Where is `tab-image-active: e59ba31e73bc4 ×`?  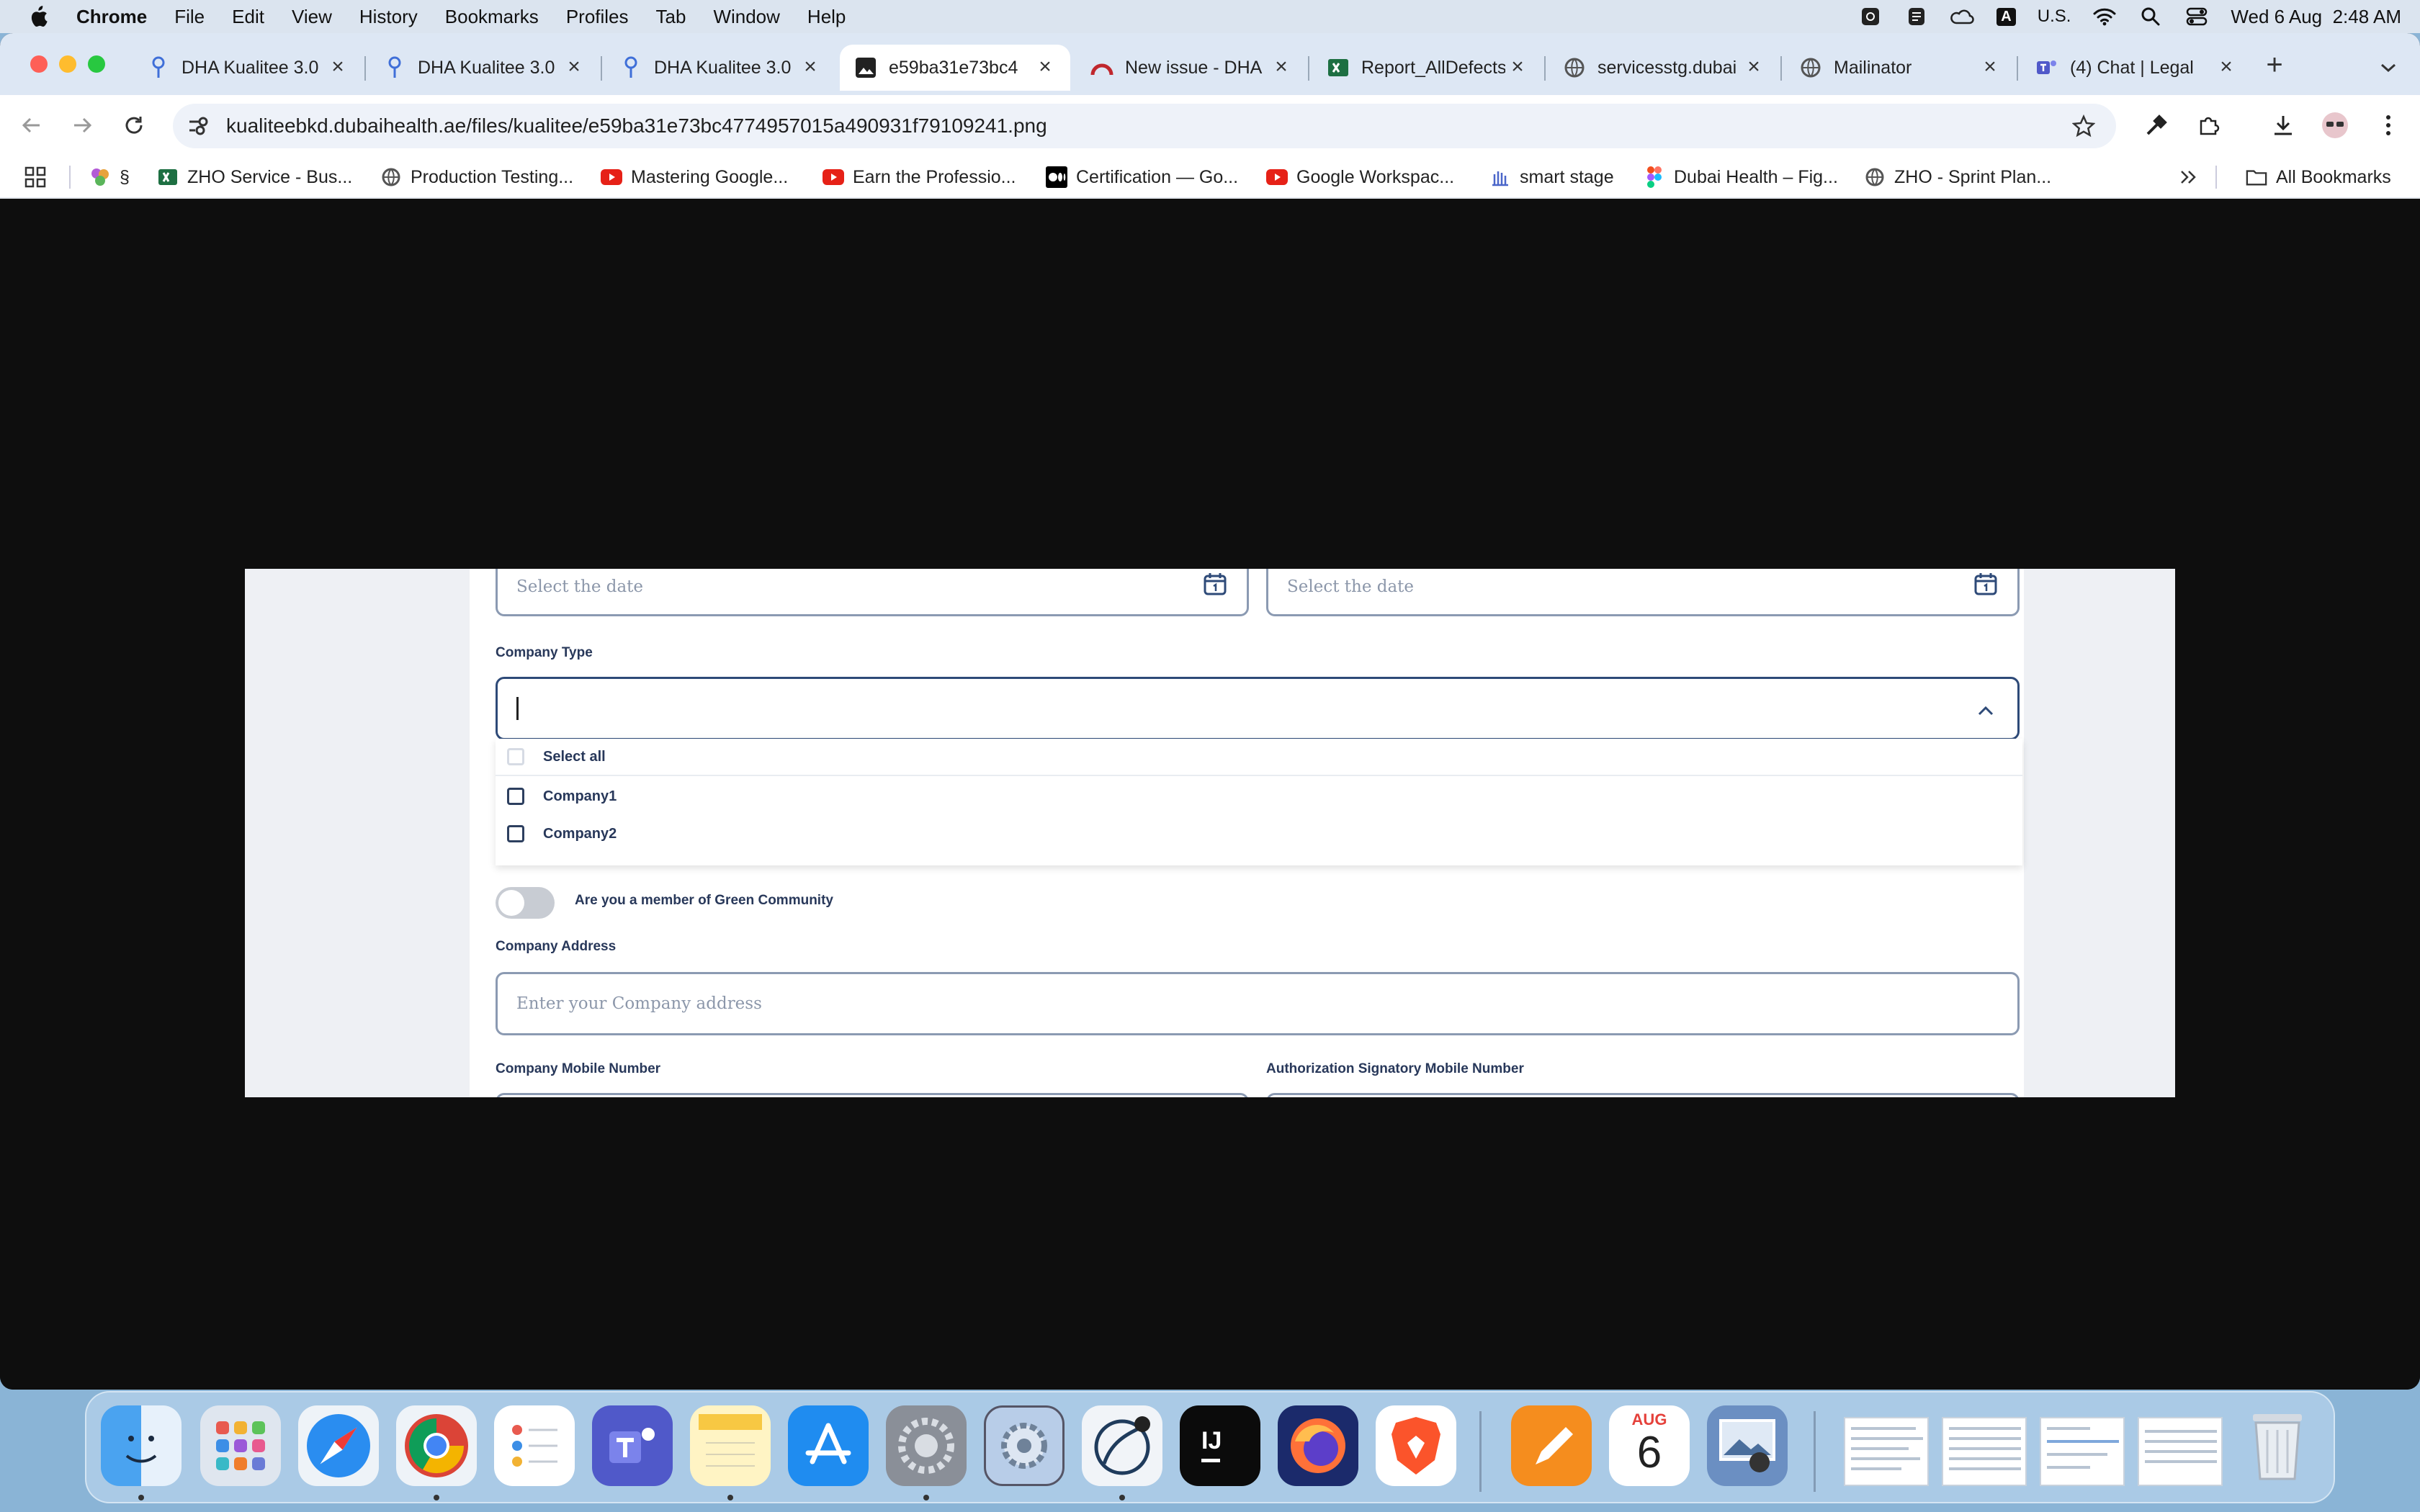 tab-image-active: e59ba31e73bc4 × is located at coordinates (955, 68).